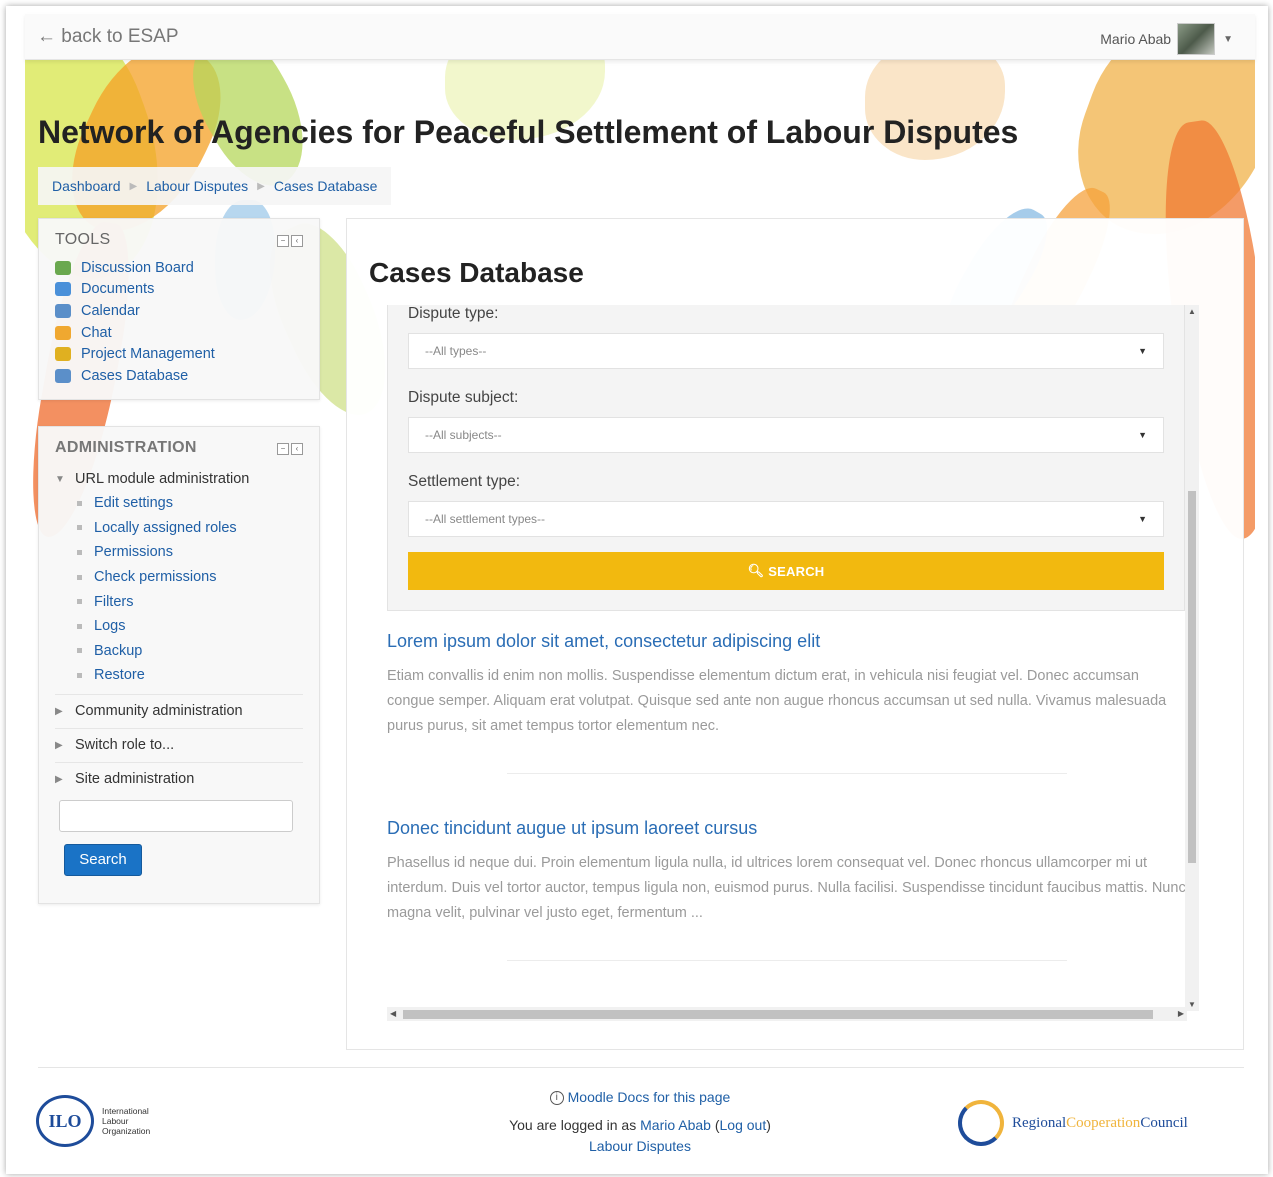 Image resolution: width=1273 pixels, height=1177 pixels. I want to click on rcc-logo: RegionalCooperationCouncil, so click(1073, 1123).